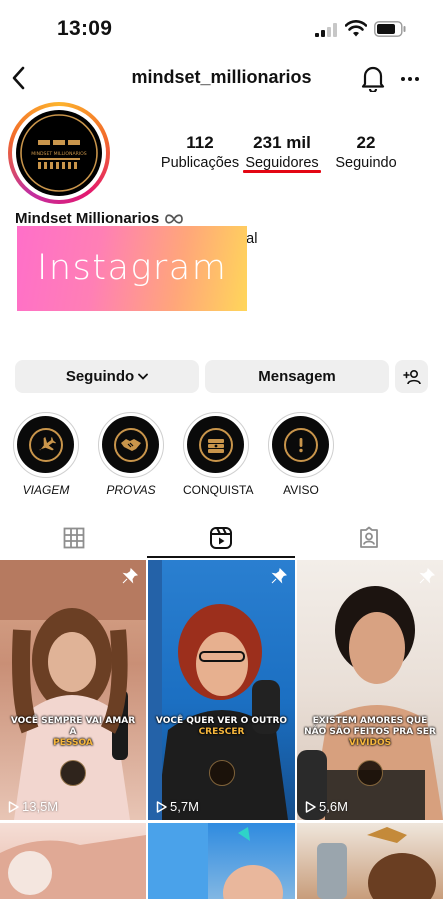 The image size is (443, 899). I want to click on reel-caption-highlight: CRESCER, so click(221, 732).